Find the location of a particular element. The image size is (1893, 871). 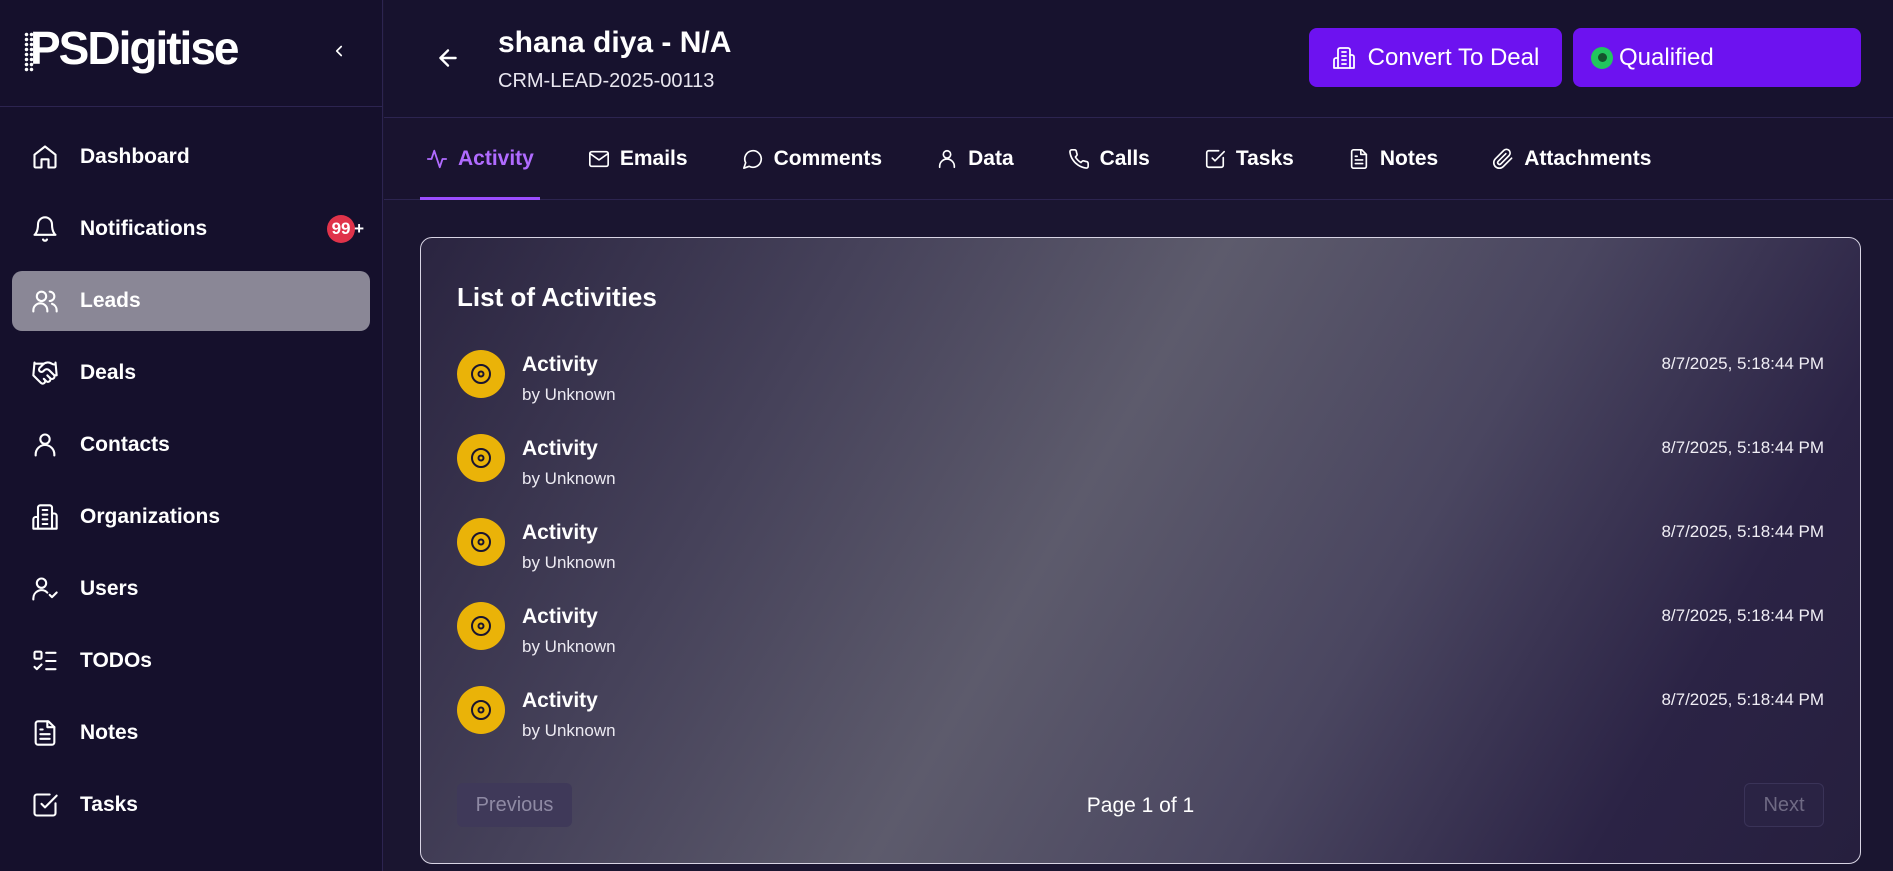

page-info: Page 1 of 1 is located at coordinates (1140, 805).